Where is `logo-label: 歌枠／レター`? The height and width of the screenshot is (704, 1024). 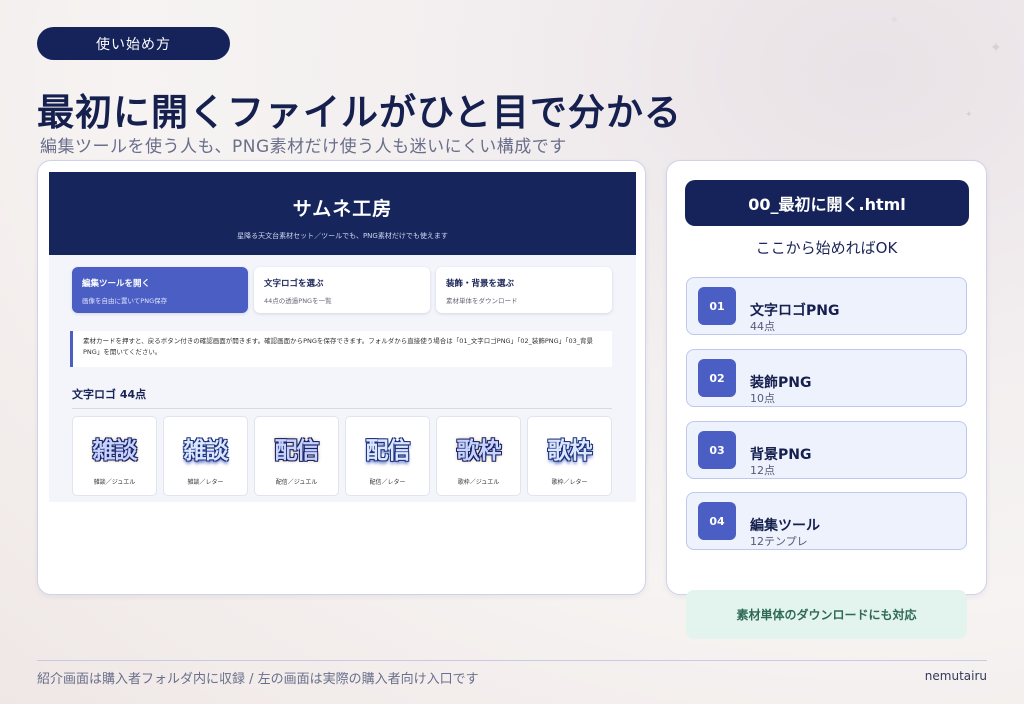 logo-label: 歌枠／レター is located at coordinates (569, 482).